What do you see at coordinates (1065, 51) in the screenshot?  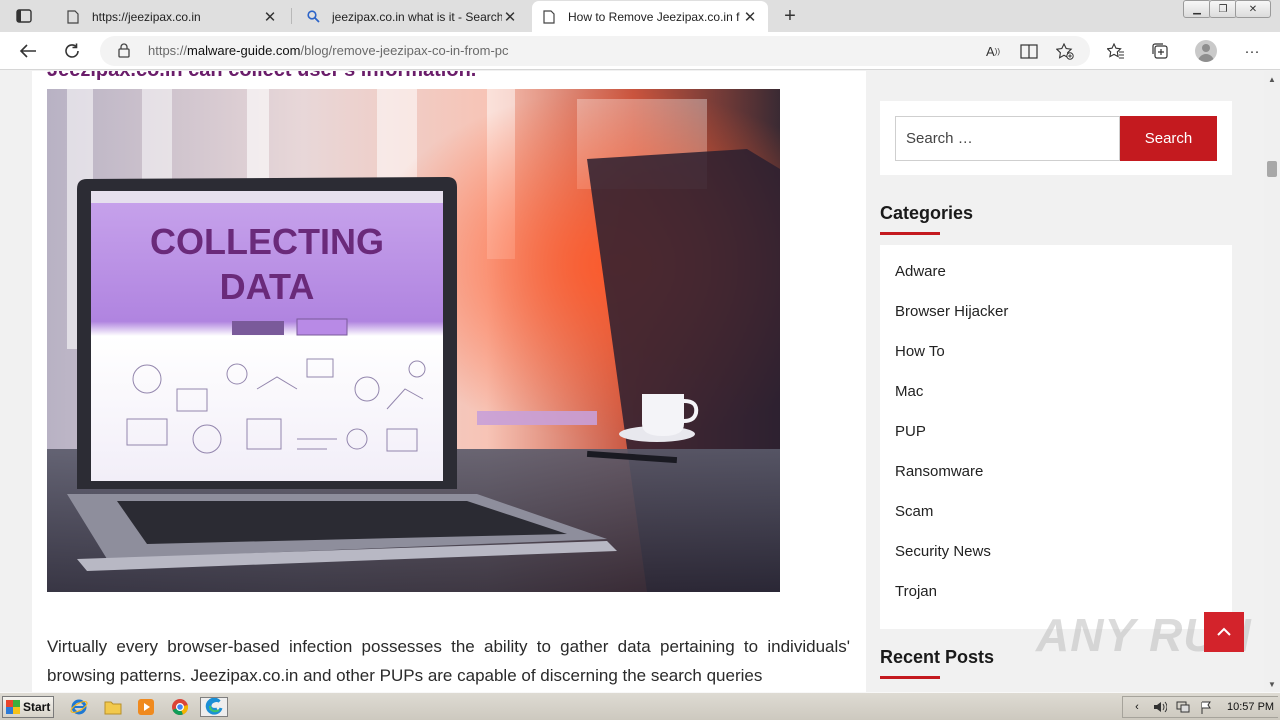 I see `add-favorite-icon` at bounding box center [1065, 51].